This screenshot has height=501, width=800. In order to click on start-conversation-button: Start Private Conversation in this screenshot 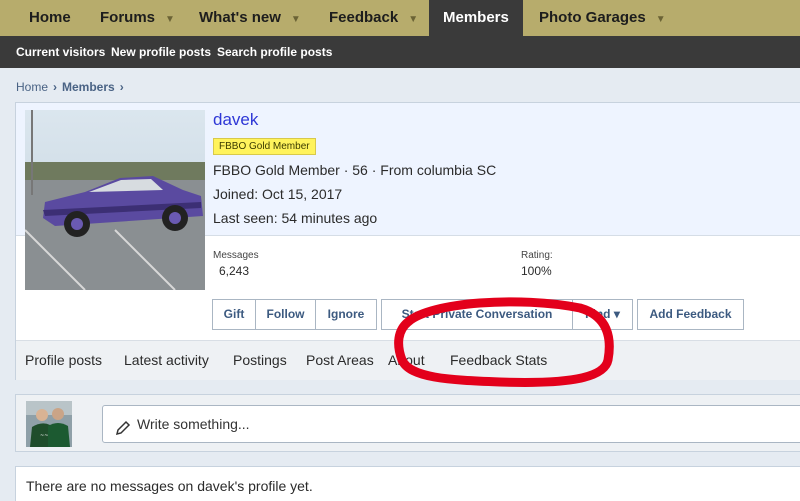, I will do `click(477, 314)`.